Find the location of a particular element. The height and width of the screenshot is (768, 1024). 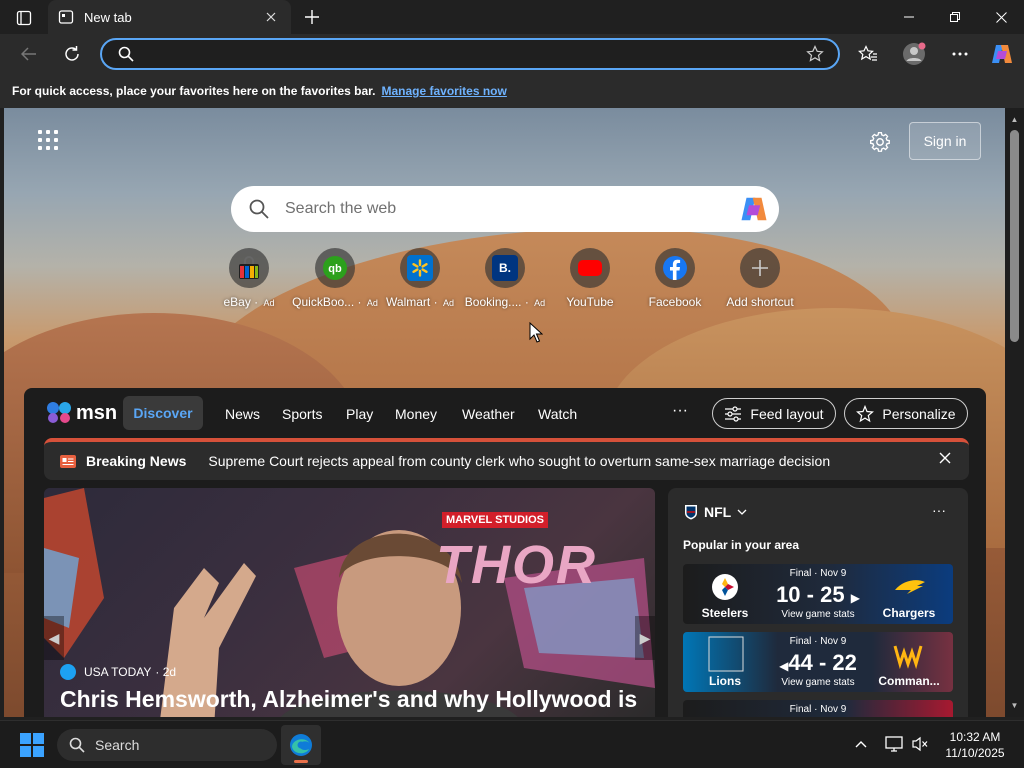

league-name: NFL is located at coordinates (718, 512).